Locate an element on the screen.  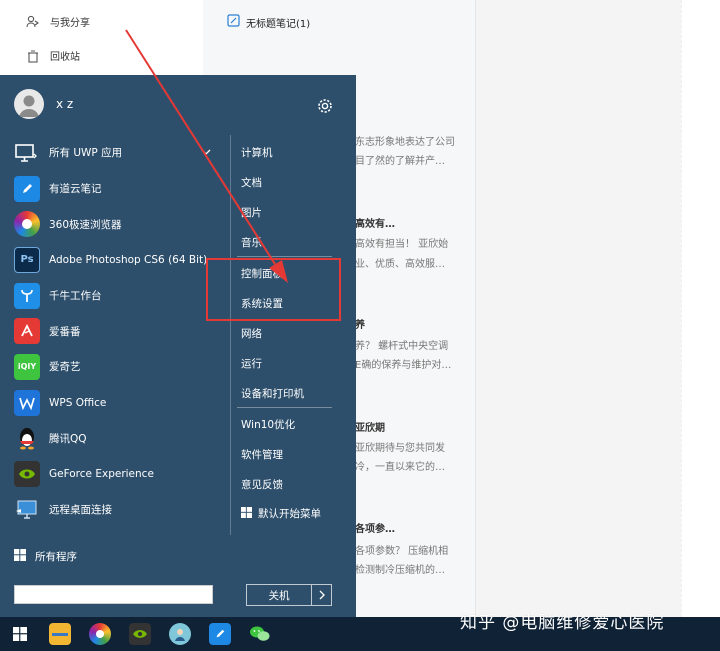
app-item-uwp: 所有 UWP 应用 is located at coordinates (107, 153).